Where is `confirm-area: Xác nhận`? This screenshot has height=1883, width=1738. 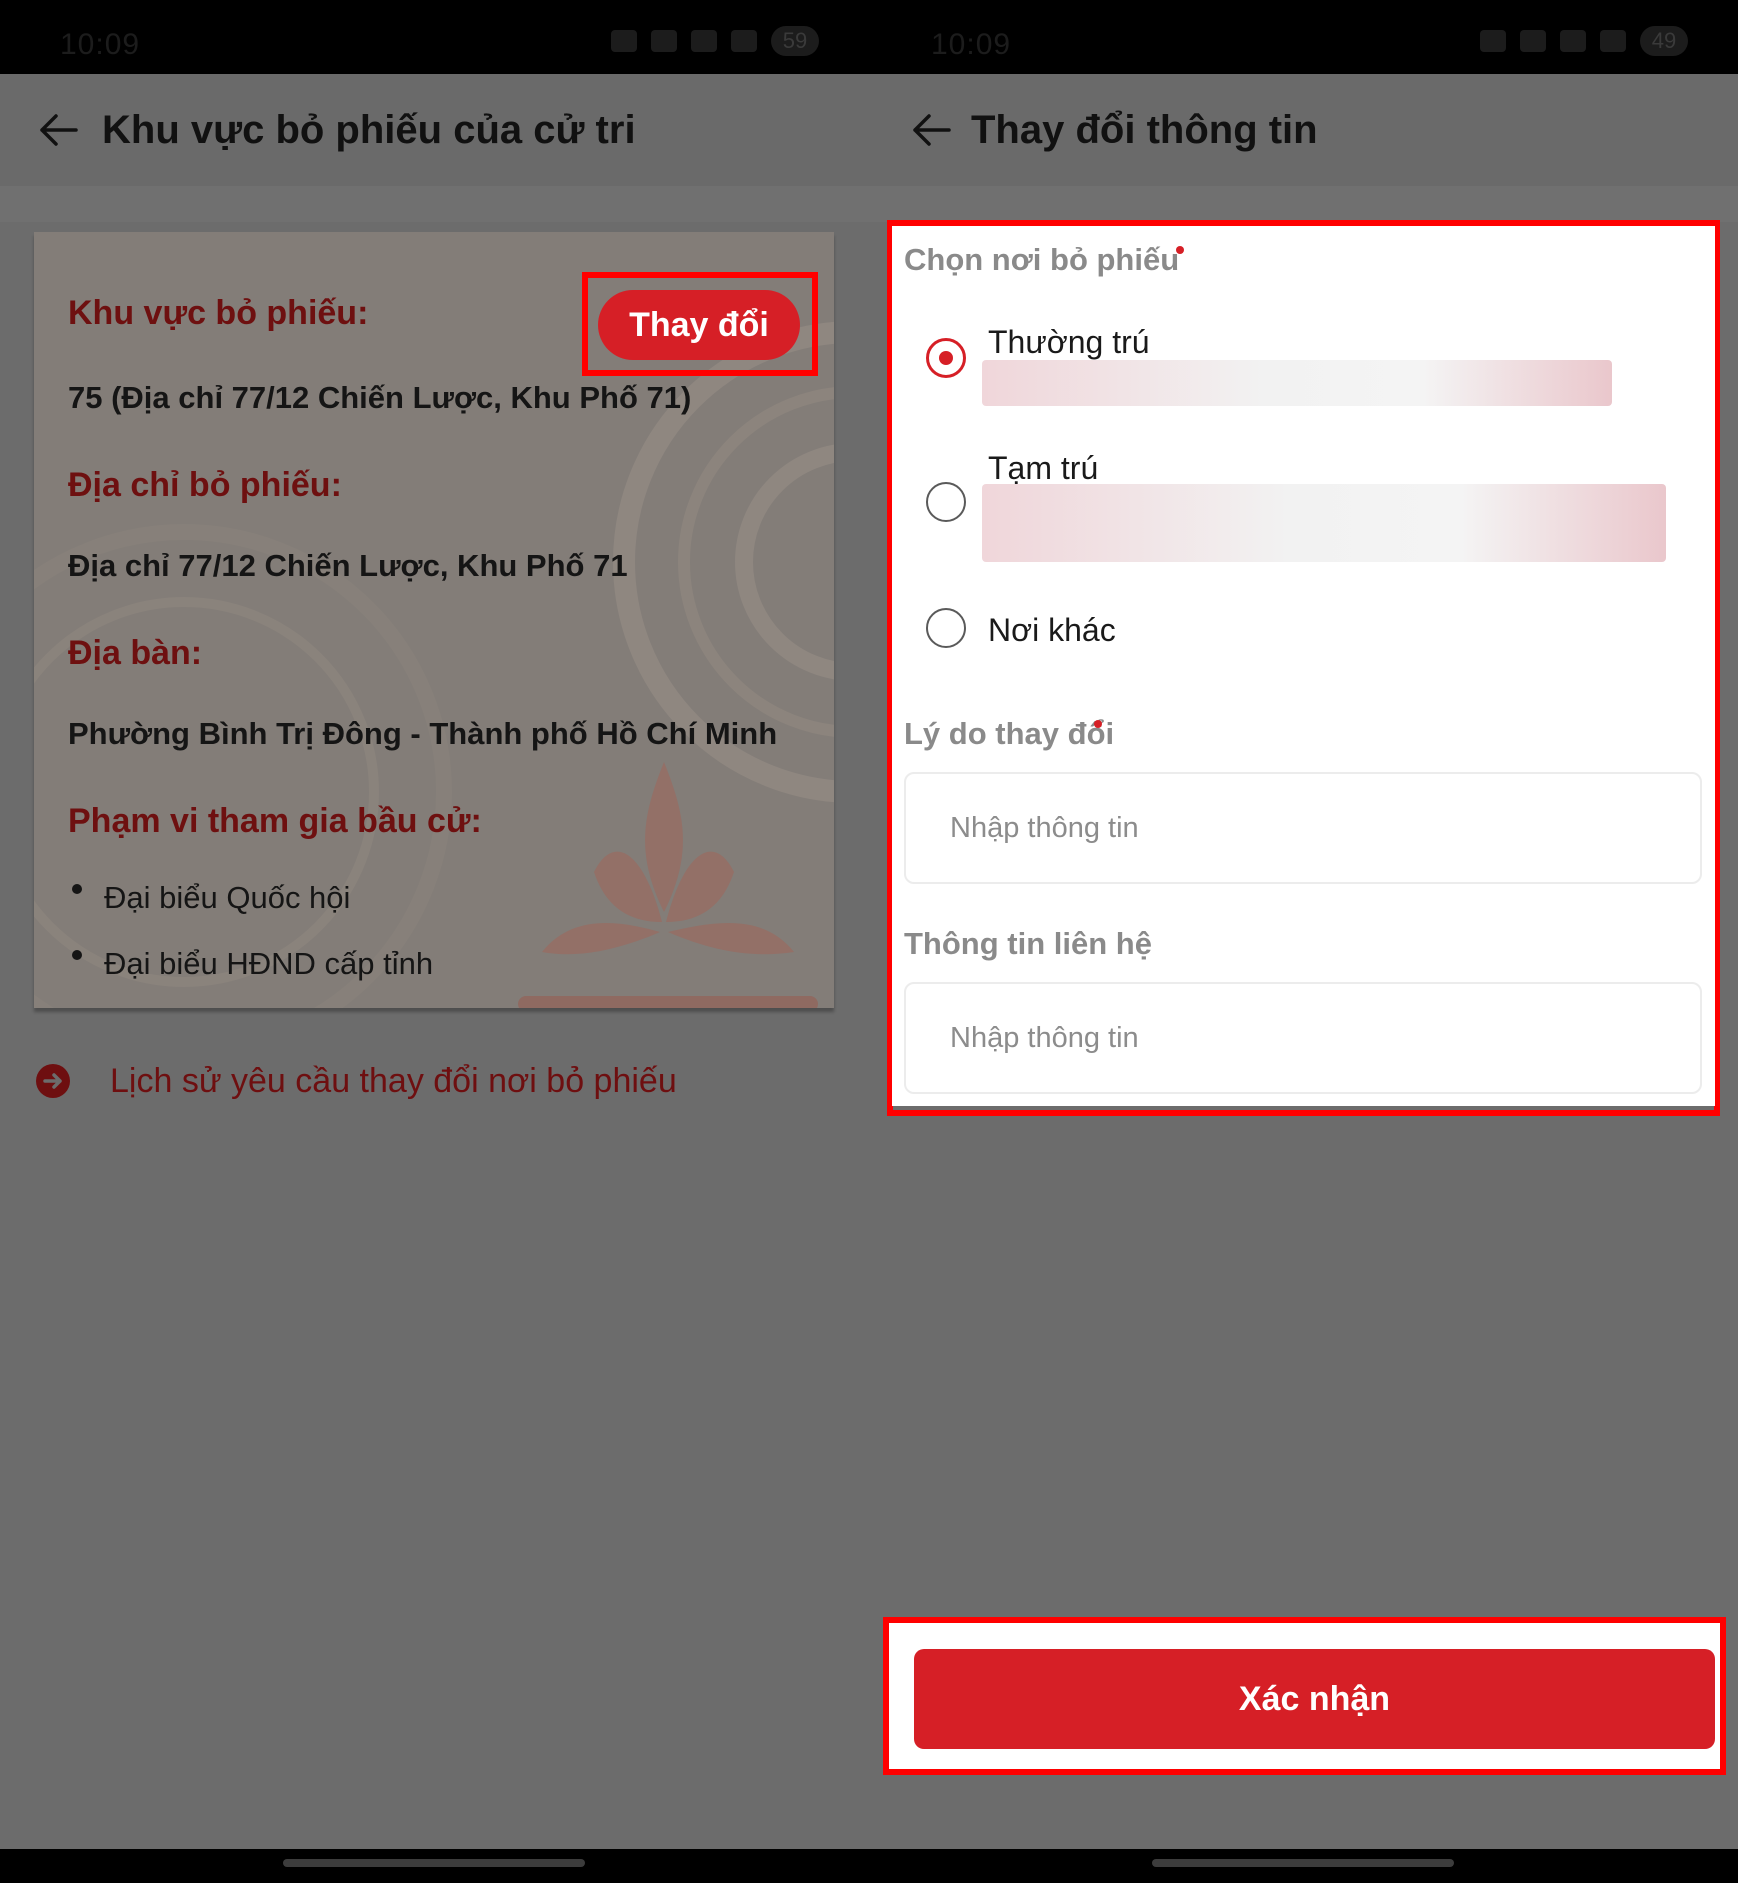
confirm-area: Xác nhận is located at coordinates (1304, 1696).